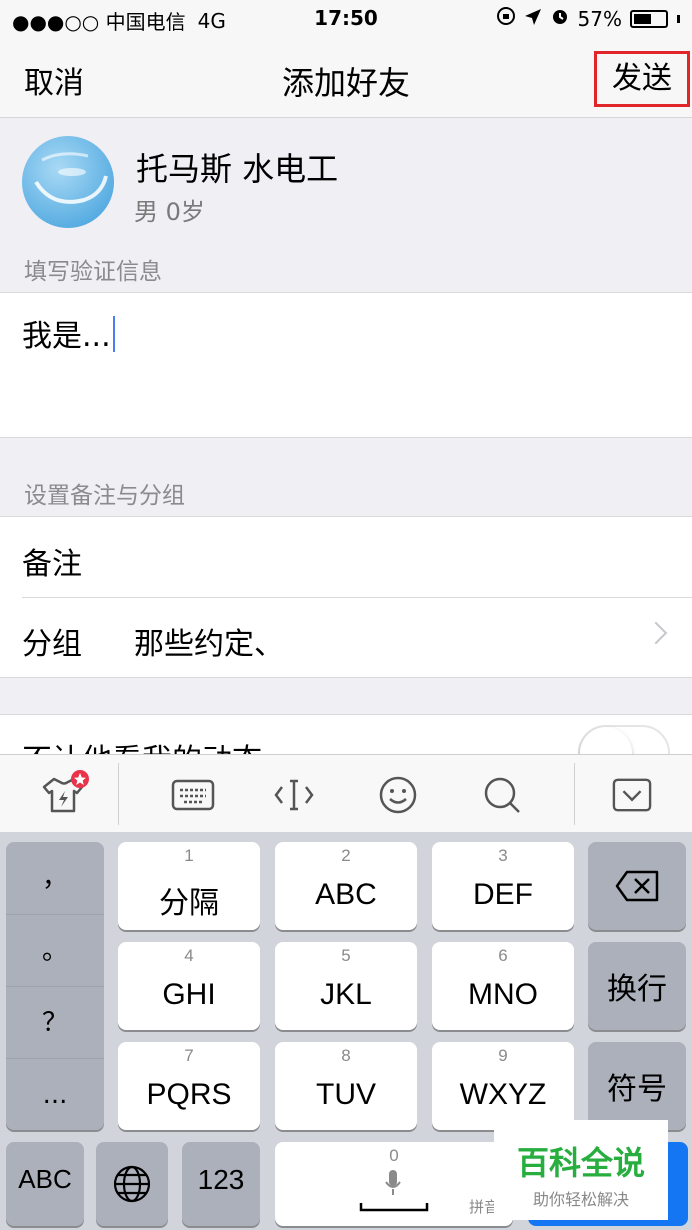  I want to click on key-4: 4 GHI, so click(189, 986).